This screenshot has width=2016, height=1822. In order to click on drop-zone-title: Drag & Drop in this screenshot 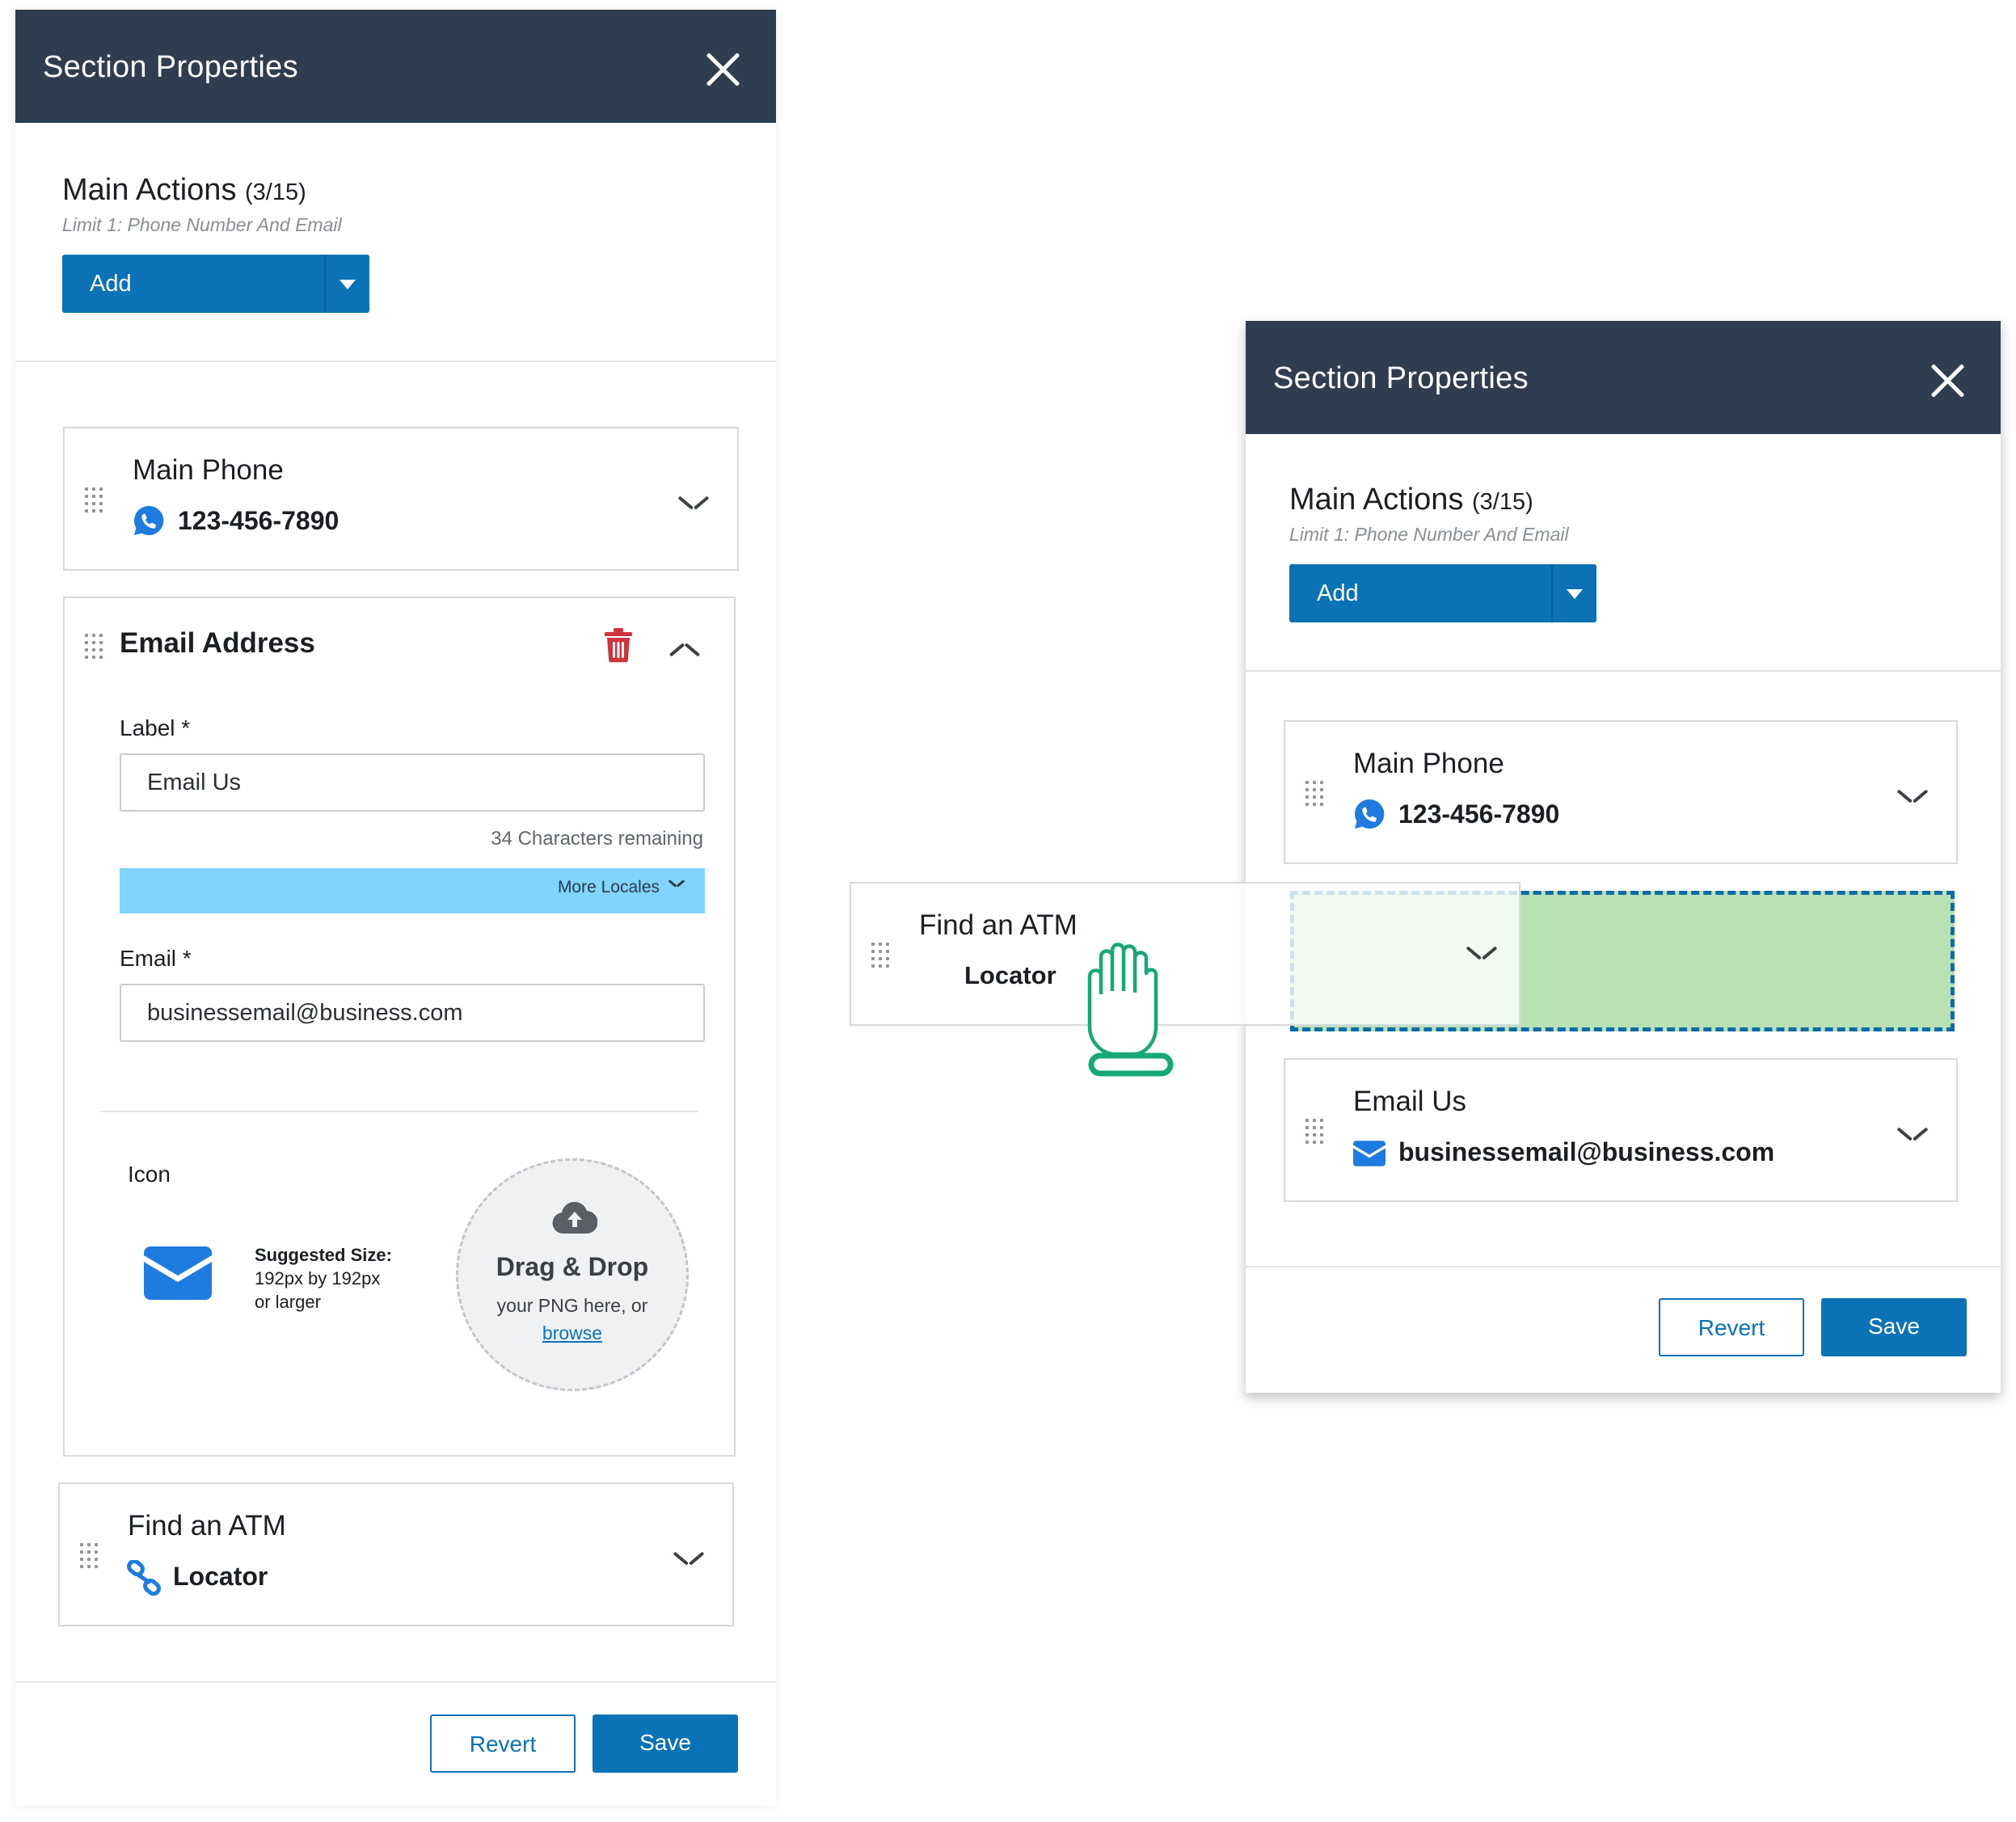, I will do `click(572, 1266)`.